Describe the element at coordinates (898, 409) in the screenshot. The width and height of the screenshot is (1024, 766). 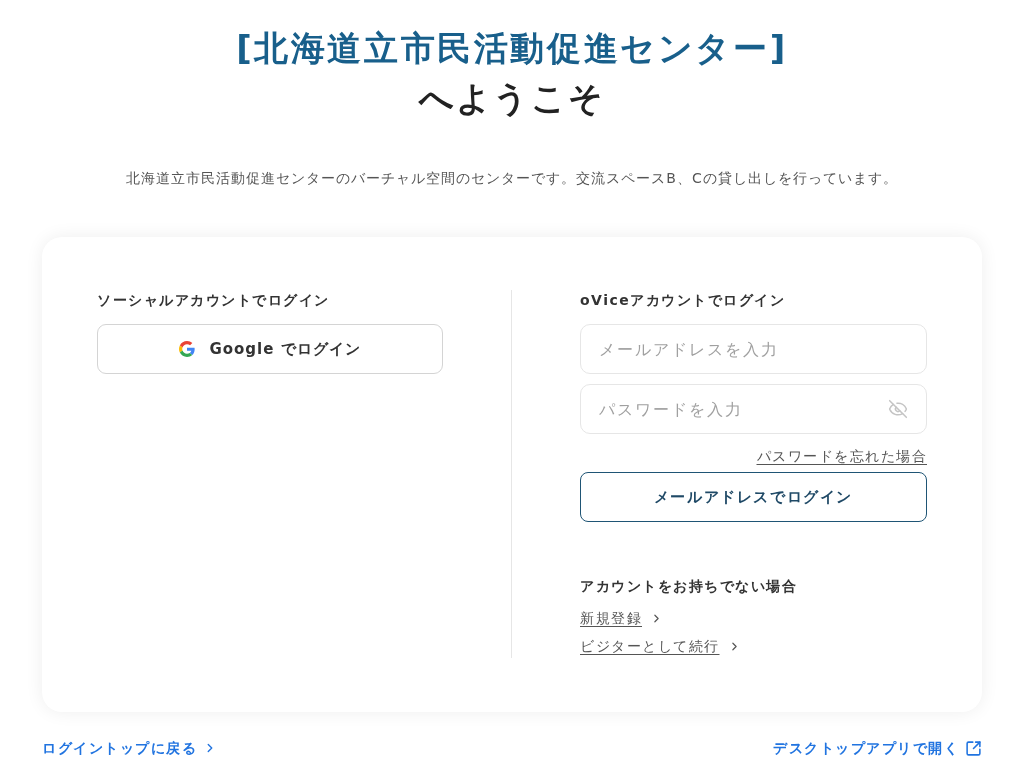
I see `eye-slash-icon` at that location.